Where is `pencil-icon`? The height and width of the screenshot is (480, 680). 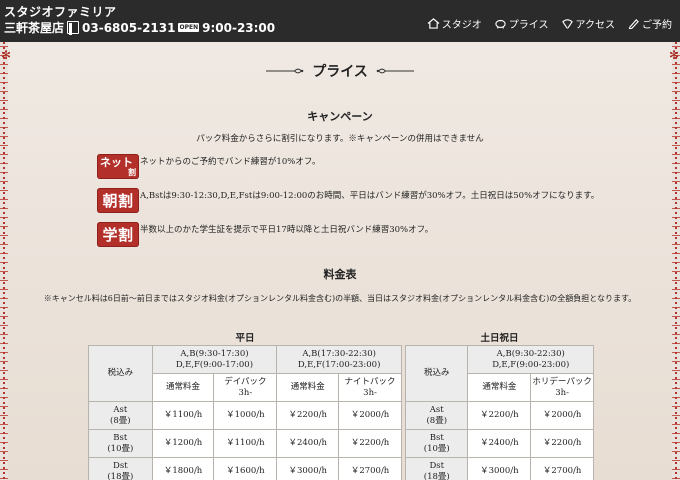
pencil-icon is located at coordinates (633, 24).